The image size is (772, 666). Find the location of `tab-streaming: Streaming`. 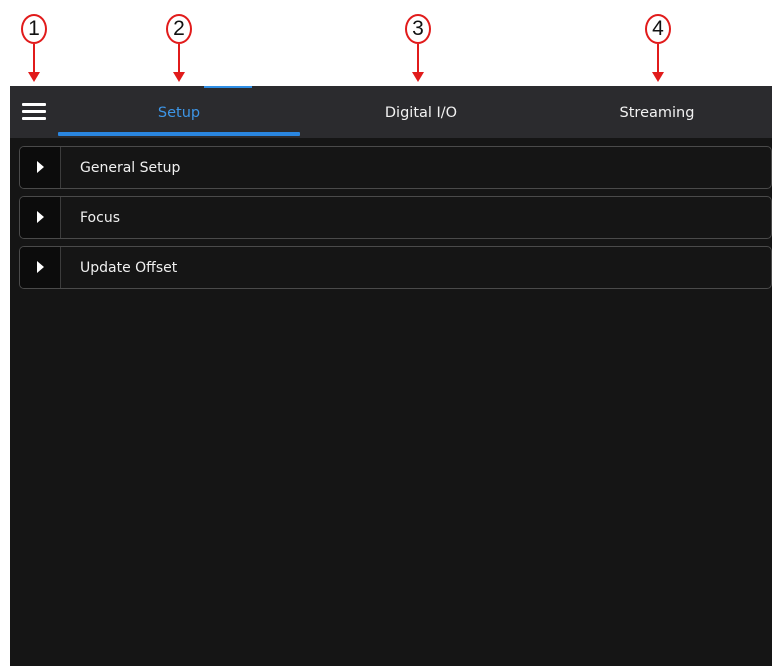

tab-streaming: Streaming is located at coordinates (657, 112).